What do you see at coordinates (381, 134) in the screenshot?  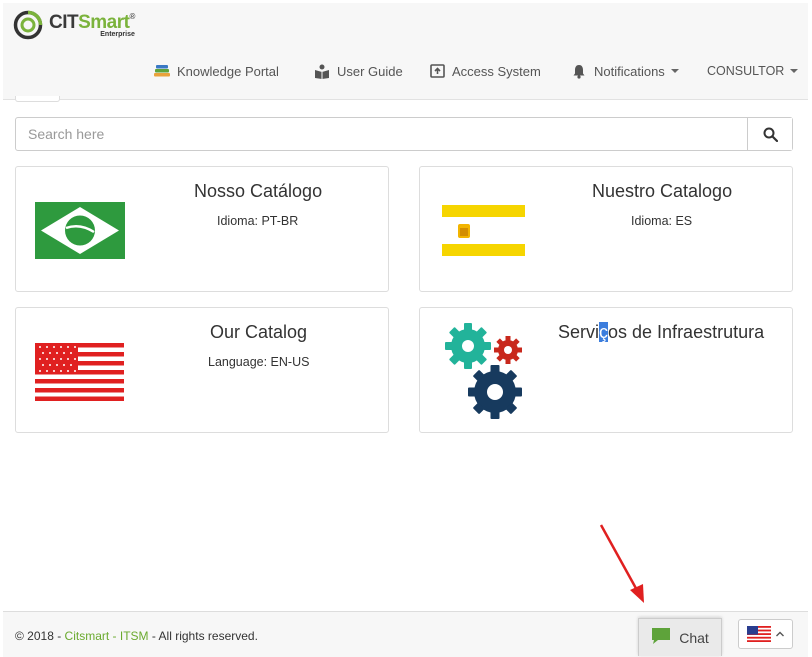 I see `search-input` at bounding box center [381, 134].